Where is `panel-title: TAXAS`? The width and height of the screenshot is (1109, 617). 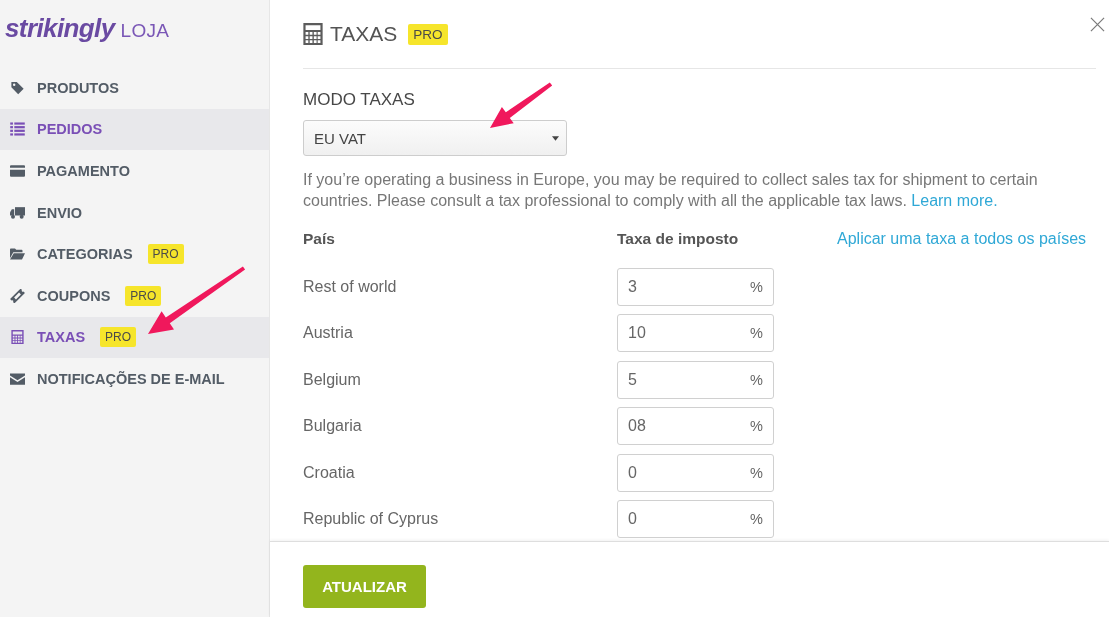 panel-title: TAXAS is located at coordinates (364, 34).